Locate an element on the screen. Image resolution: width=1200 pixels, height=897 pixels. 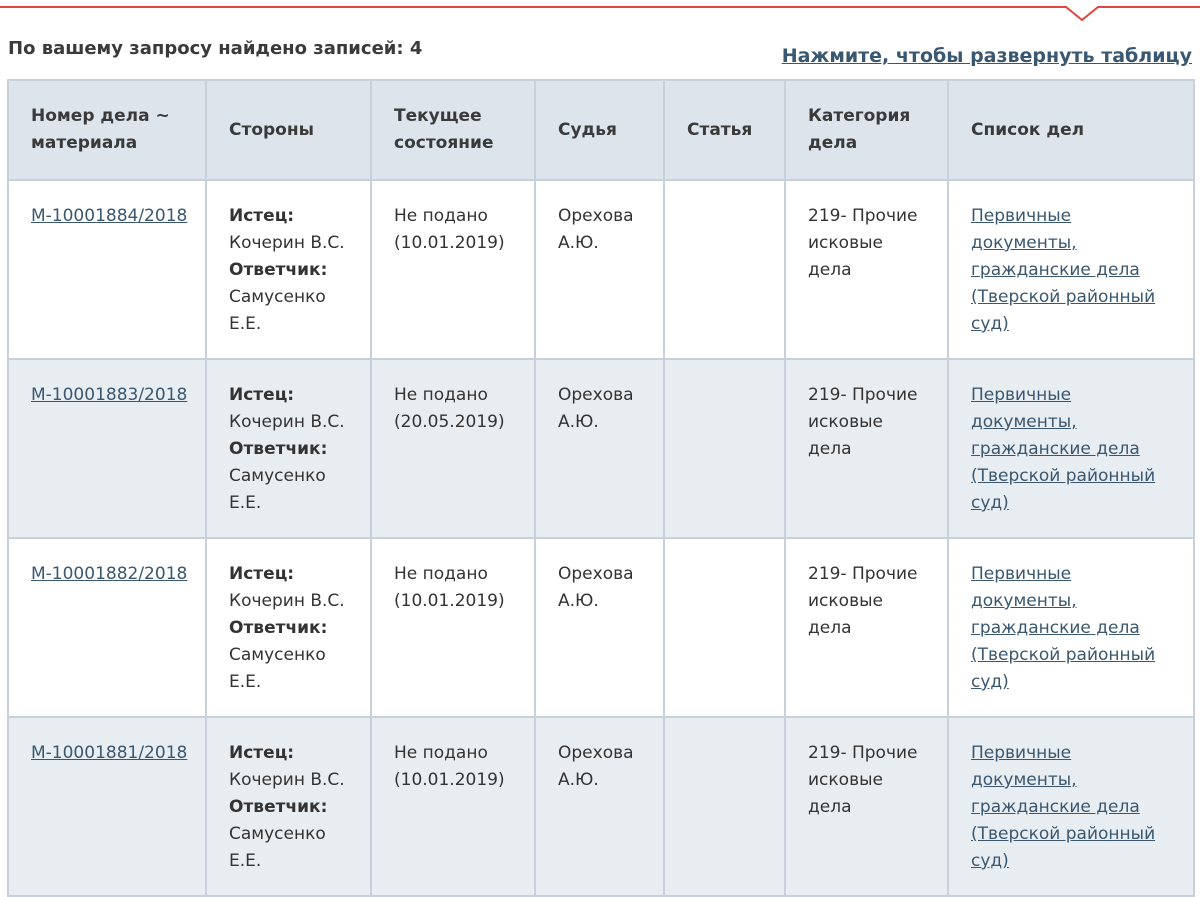
column-header-state: Текущее состояние is located at coordinates (453, 130).